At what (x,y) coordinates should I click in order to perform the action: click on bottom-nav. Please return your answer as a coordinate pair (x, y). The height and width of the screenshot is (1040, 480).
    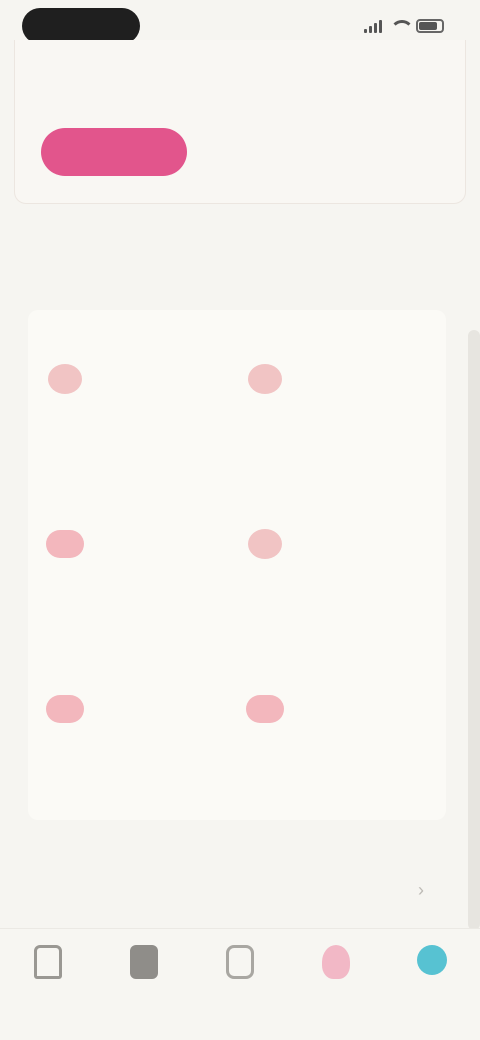
    Looking at the image, I should click on (240, 984).